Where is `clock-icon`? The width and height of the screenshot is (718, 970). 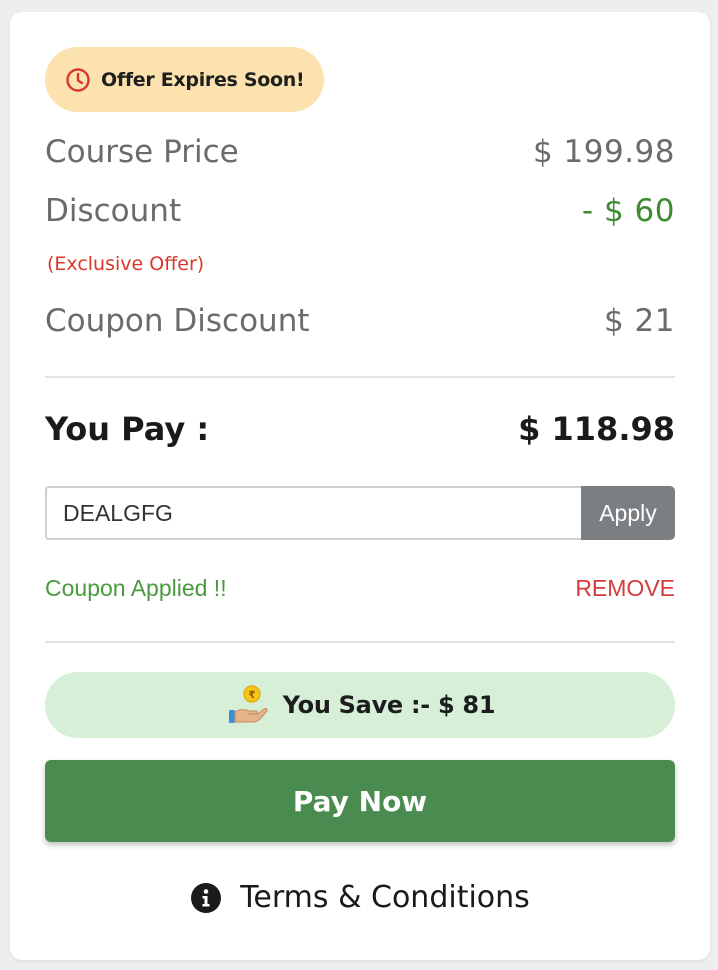
clock-icon is located at coordinates (78, 80).